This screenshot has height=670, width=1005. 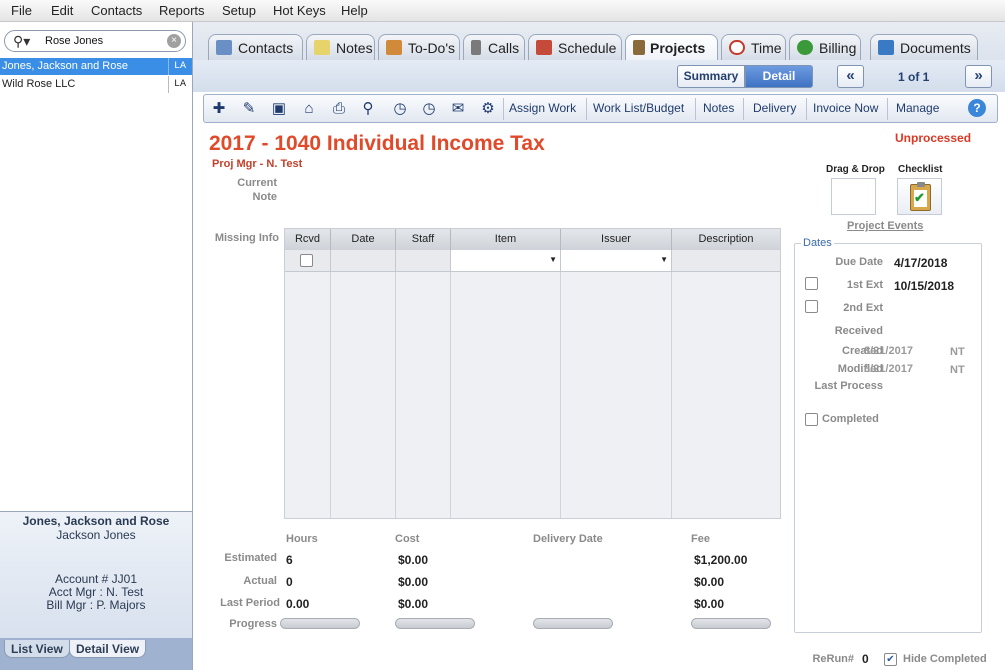 What do you see at coordinates (219, 109) in the screenshot?
I see `add-icon: ✚` at bounding box center [219, 109].